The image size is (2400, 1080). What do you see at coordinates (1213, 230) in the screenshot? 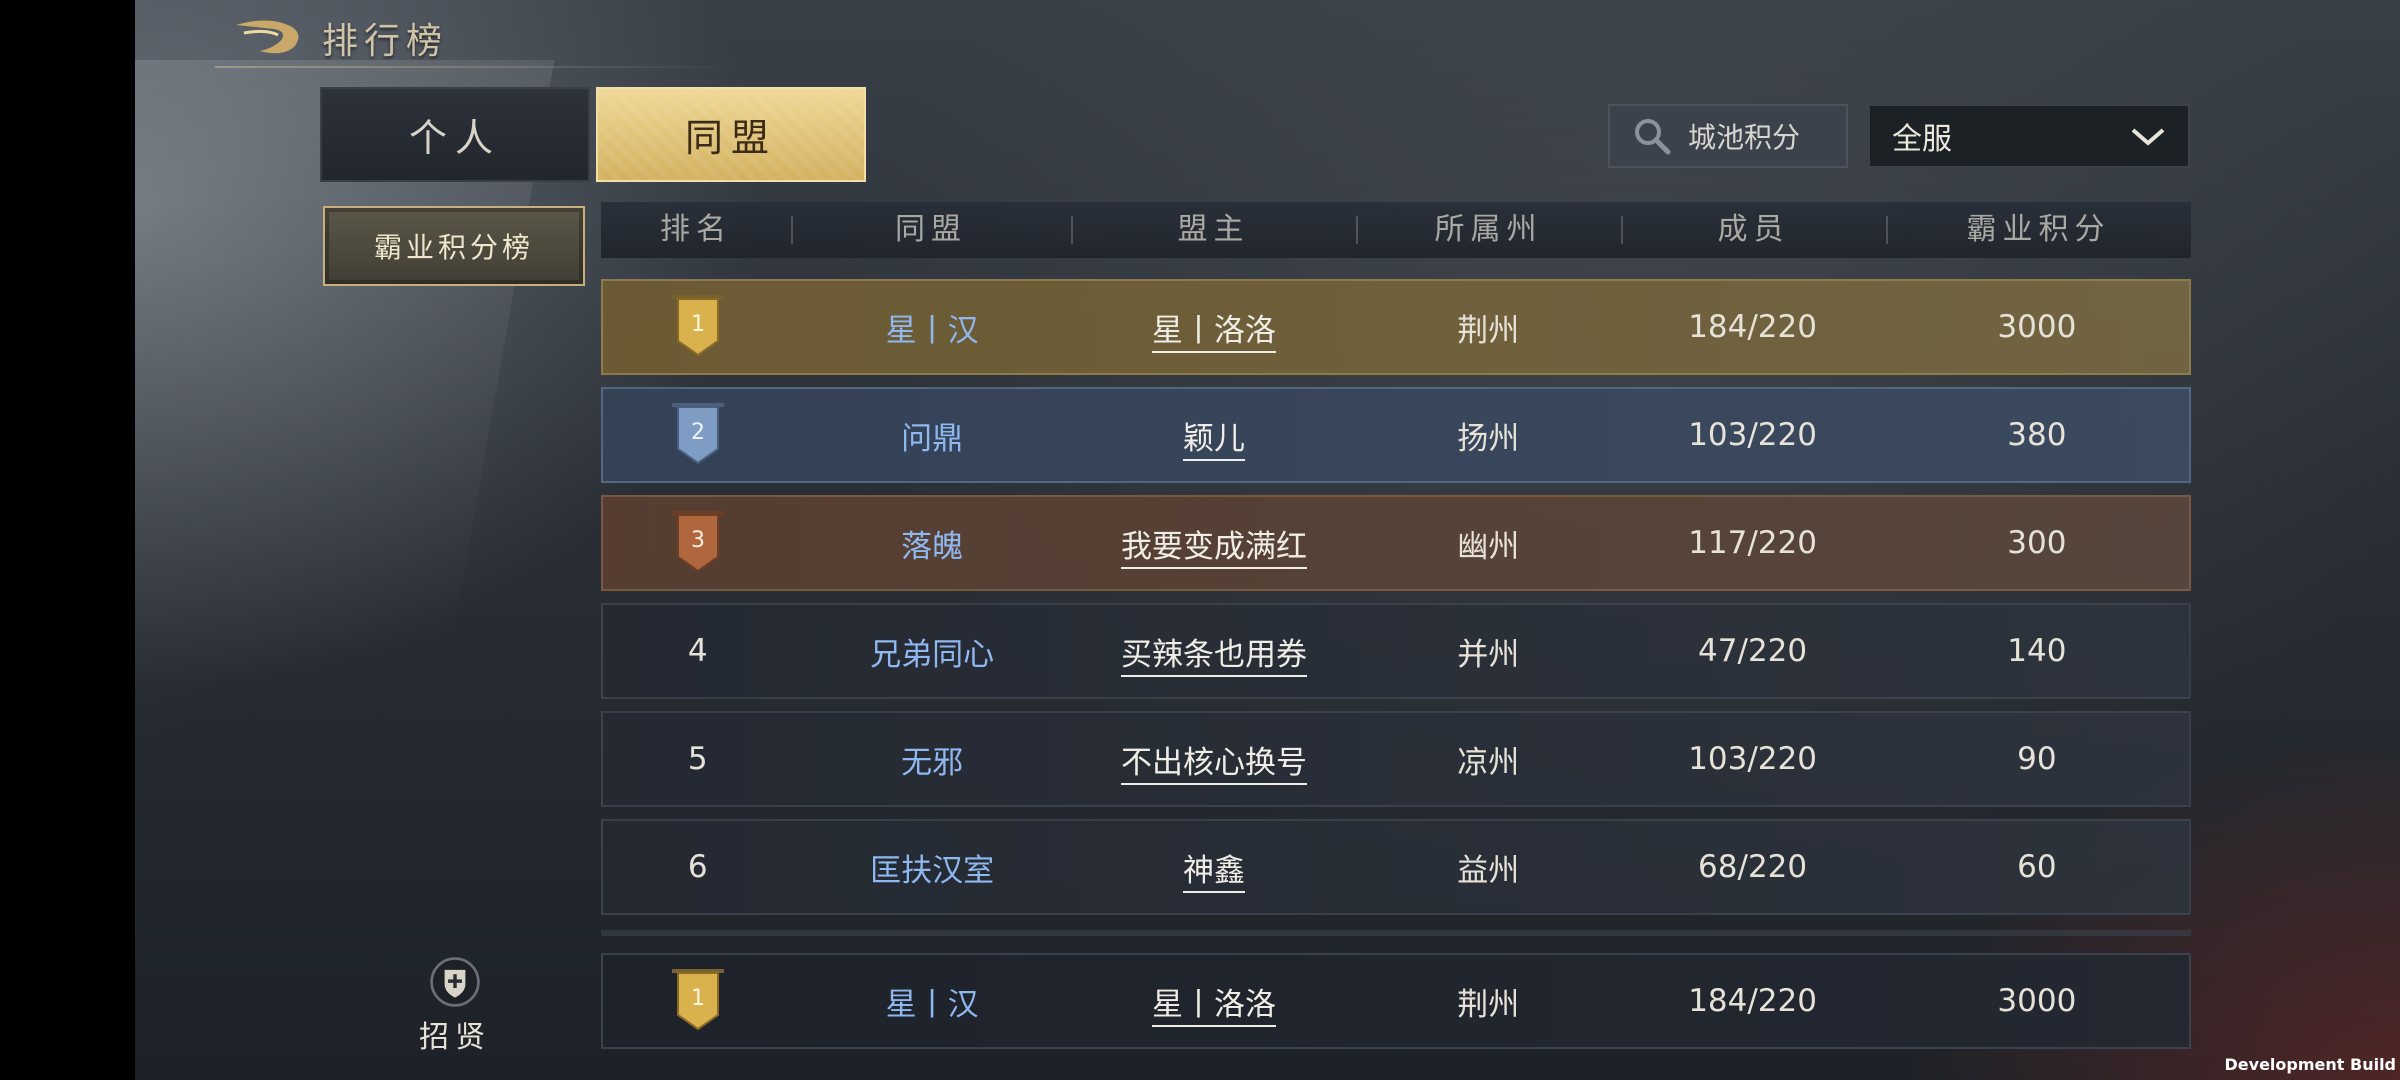
I see `column-header-leader: 盟主` at bounding box center [1213, 230].